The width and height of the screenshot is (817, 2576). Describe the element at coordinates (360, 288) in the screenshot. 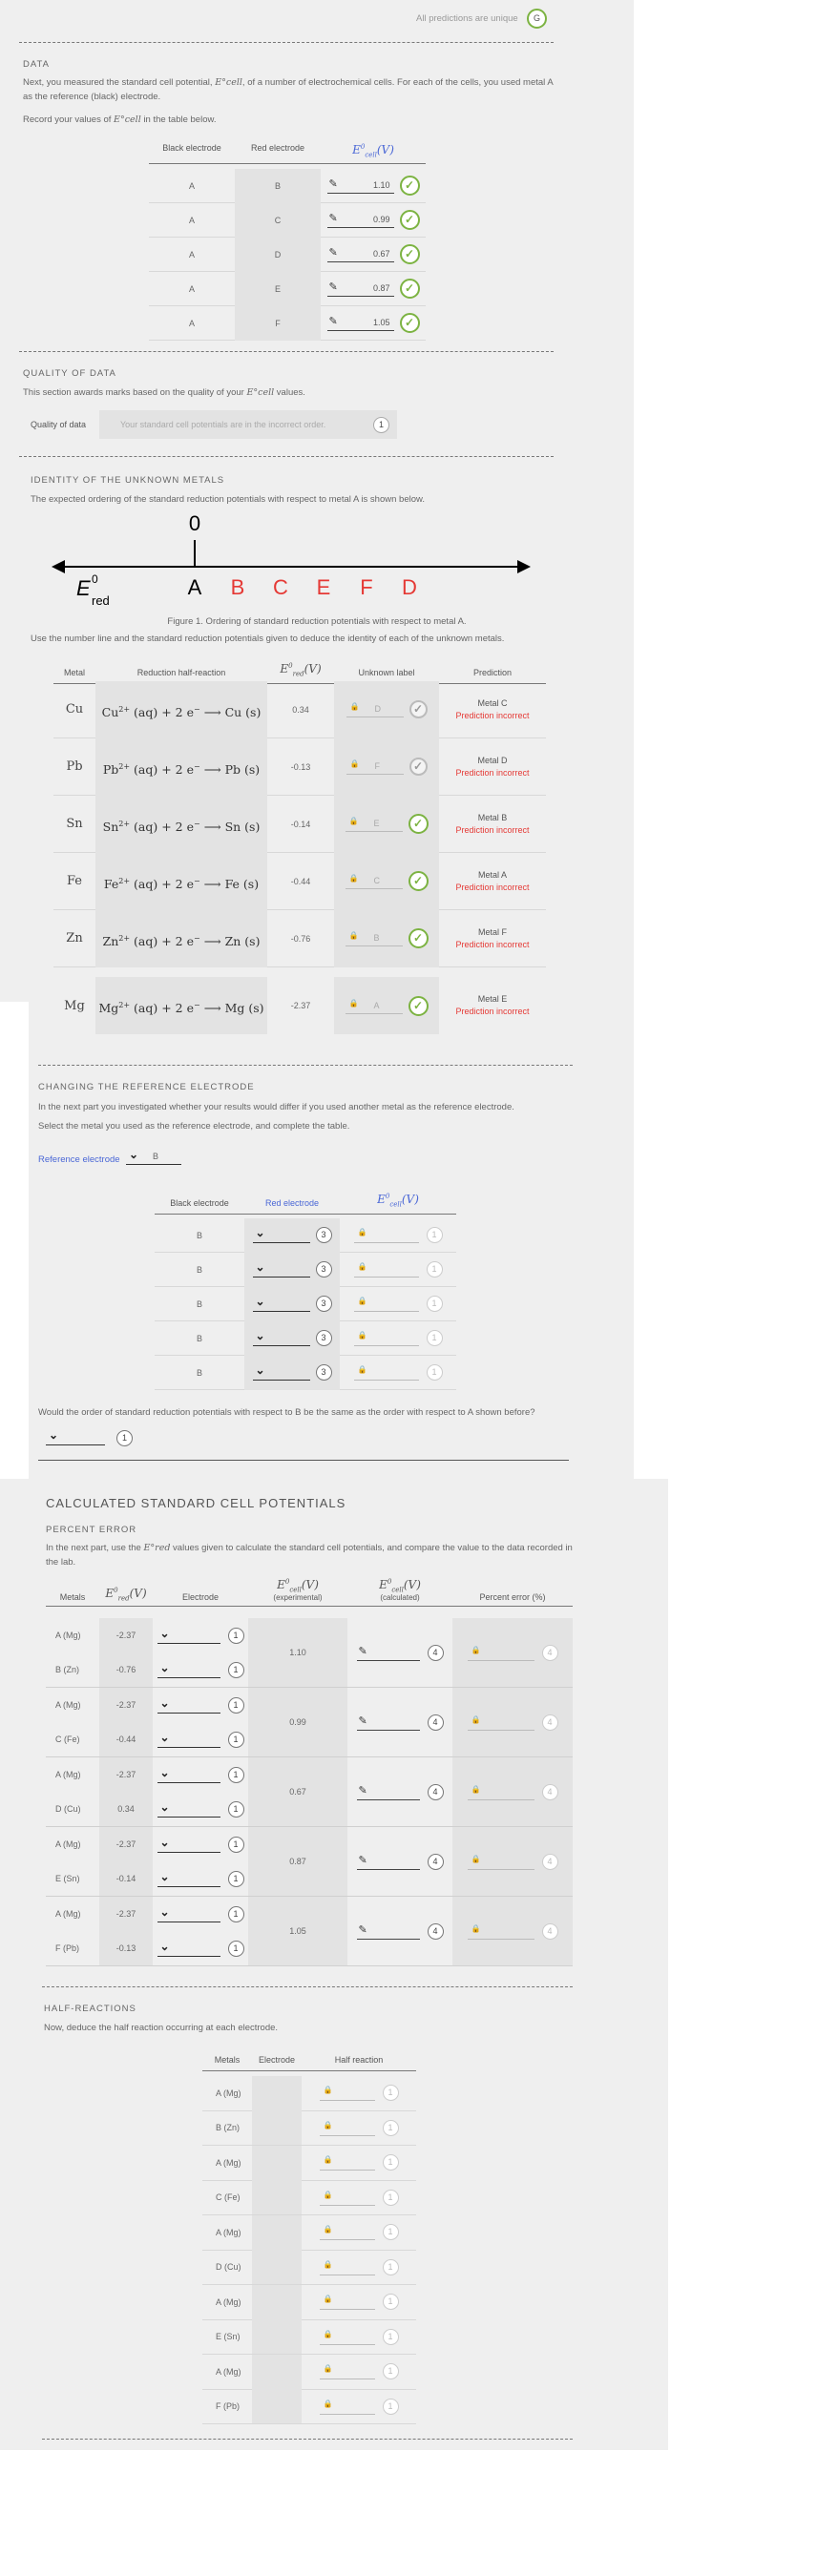

I see `ecell-input: ✎ 0.87` at that location.